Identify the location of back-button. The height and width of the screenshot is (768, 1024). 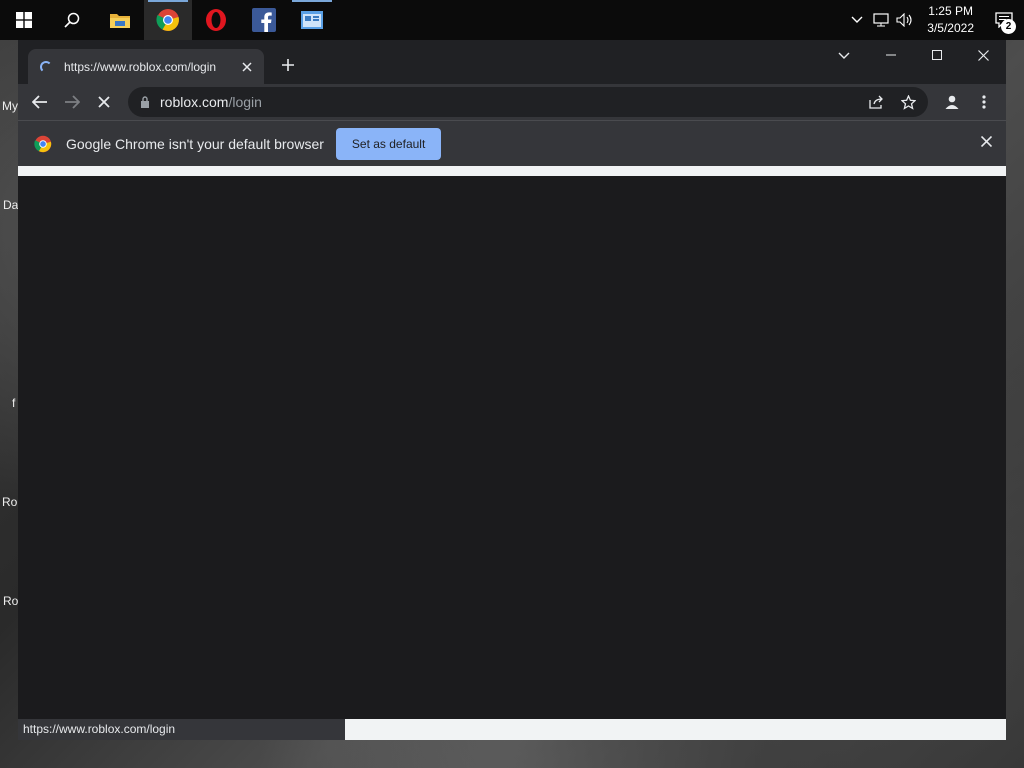
(40, 102).